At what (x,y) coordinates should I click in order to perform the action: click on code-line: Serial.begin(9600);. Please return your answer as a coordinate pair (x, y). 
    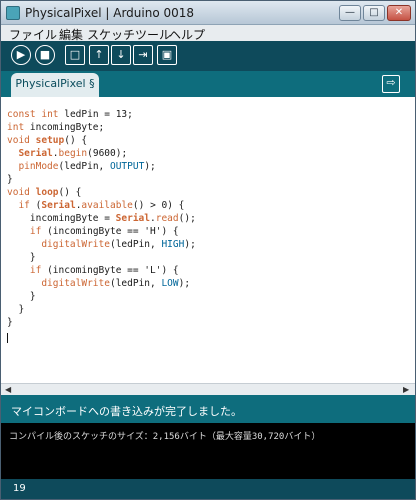
    Looking at the image, I should click on (73, 153).